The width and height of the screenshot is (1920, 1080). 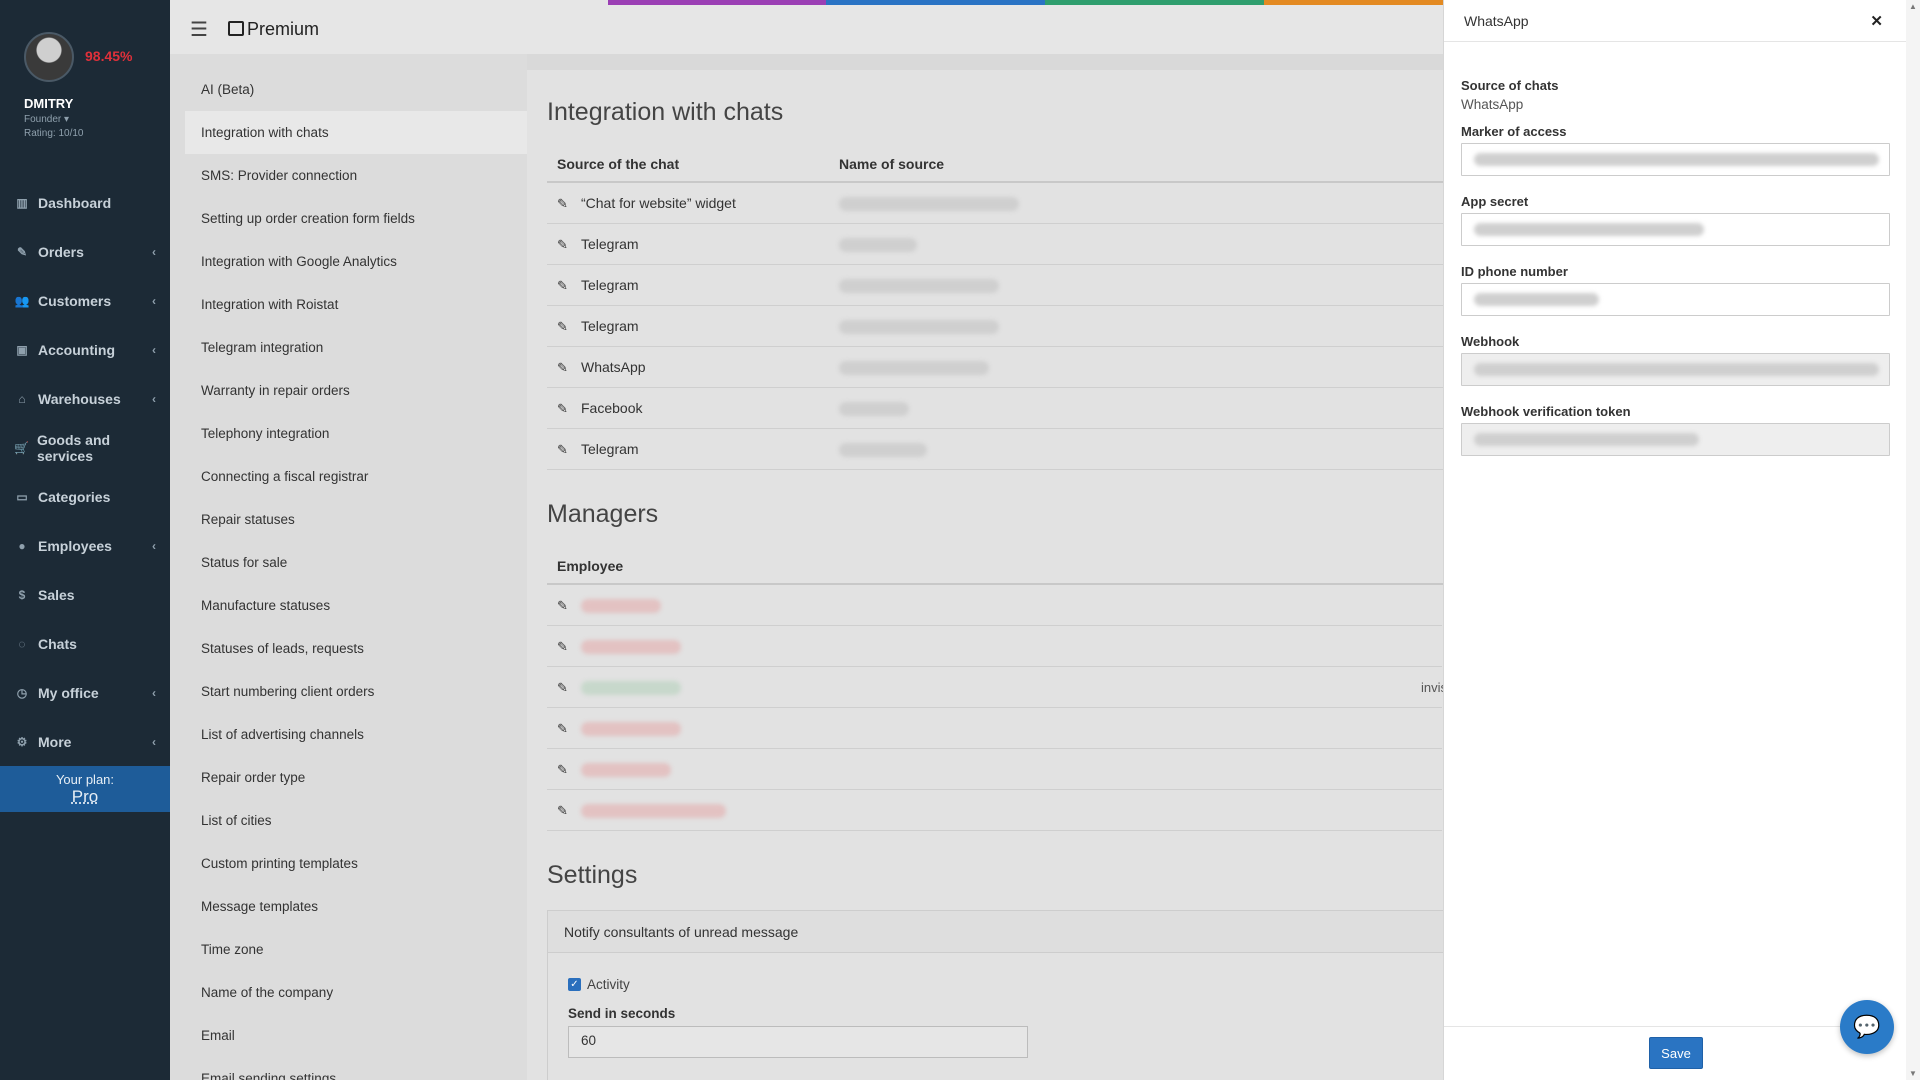 What do you see at coordinates (348, 562) in the screenshot?
I see `settings-menu-item: Status for sale` at bounding box center [348, 562].